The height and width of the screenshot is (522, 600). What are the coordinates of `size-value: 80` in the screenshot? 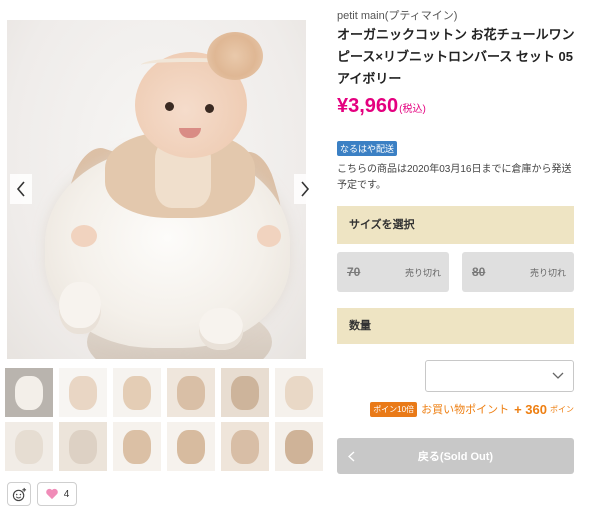 It's located at (479, 272).